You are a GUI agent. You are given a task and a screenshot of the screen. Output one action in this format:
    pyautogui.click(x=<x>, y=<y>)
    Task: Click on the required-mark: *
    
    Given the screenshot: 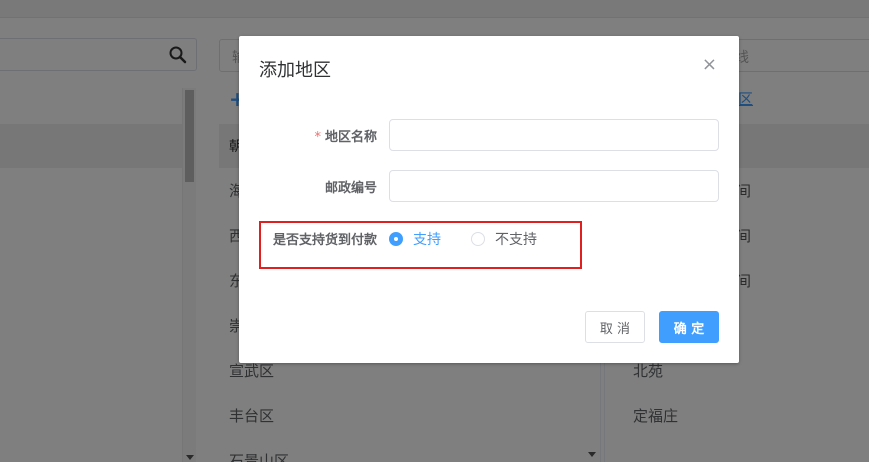 What is the action you would take?
    pyautogui.click(x=317, y=137)
    